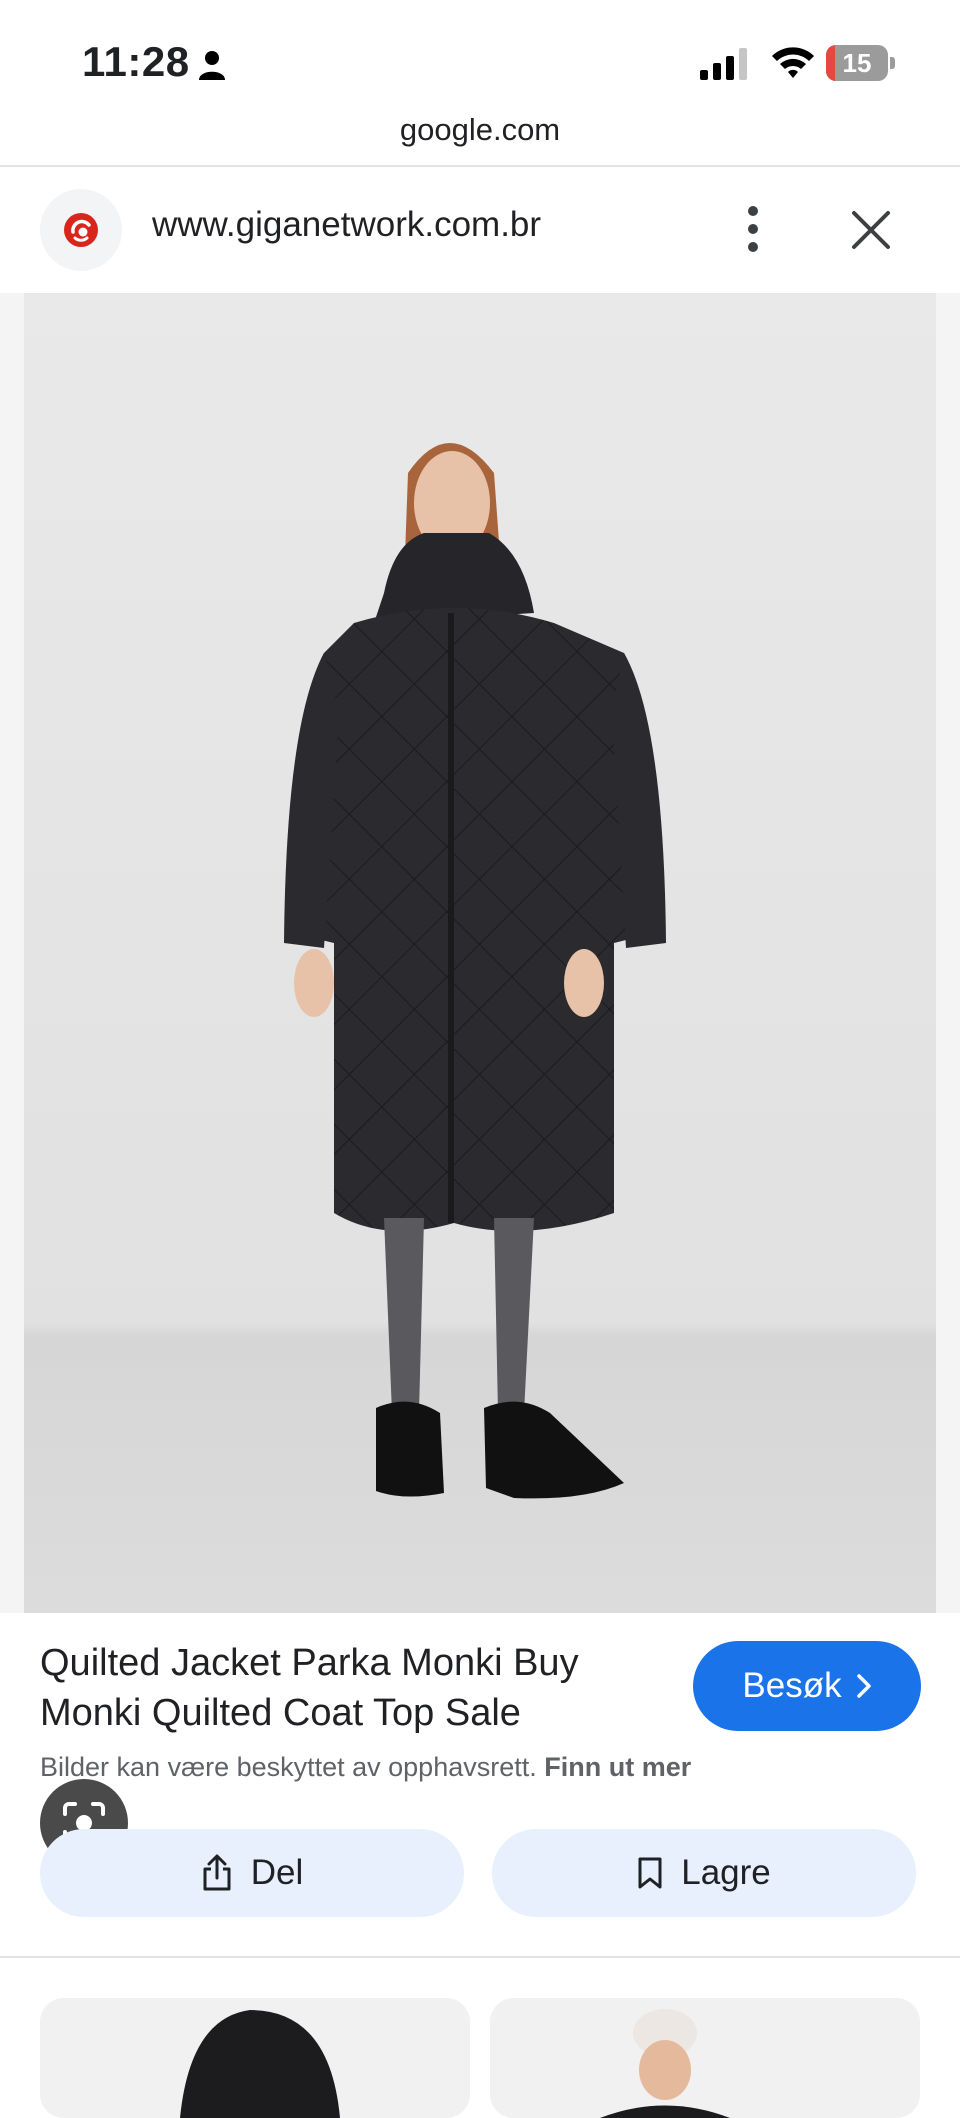 The height and width of the screenshot is (2118, 960). I want to click on battery-indicator: 15, so click(861, 63).